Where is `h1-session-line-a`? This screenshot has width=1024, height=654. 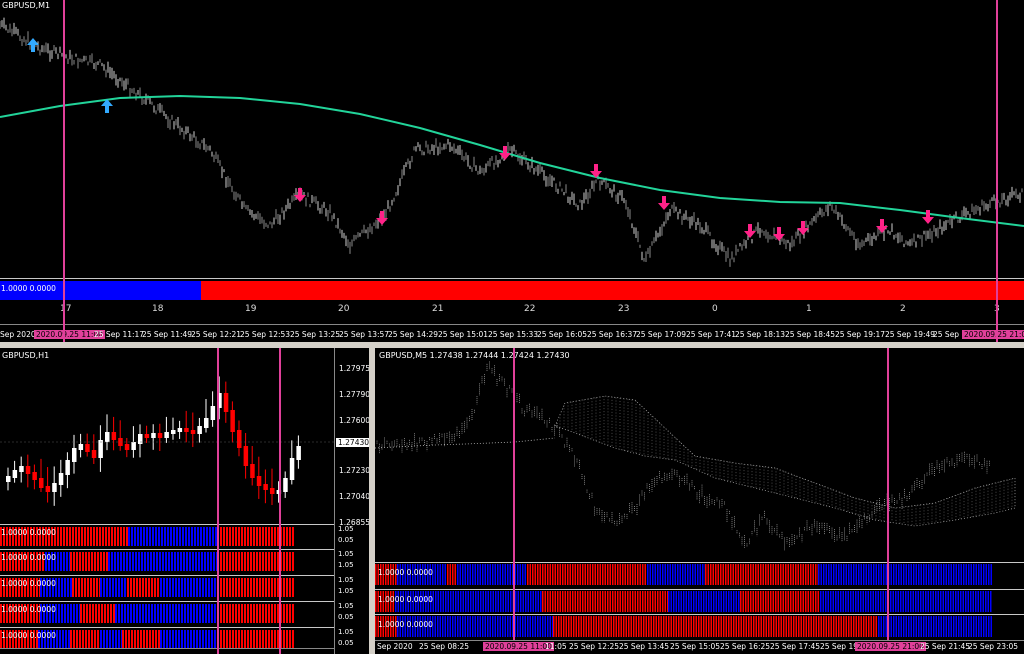 h1-session-line-a is located at coordinates (218, 501).